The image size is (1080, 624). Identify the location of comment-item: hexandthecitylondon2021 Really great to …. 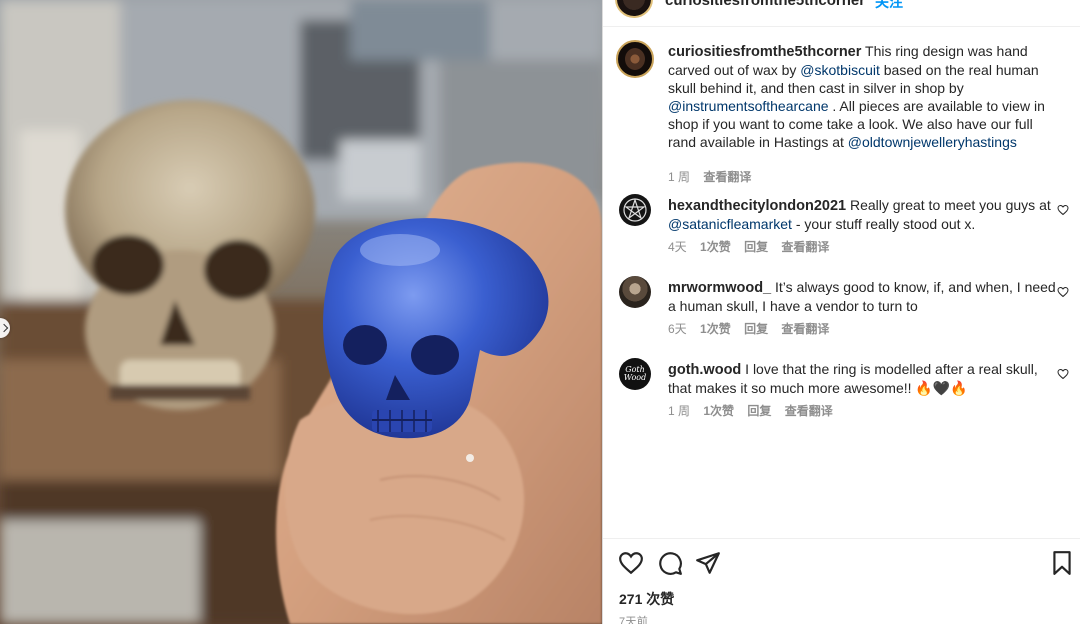
(841, 226).